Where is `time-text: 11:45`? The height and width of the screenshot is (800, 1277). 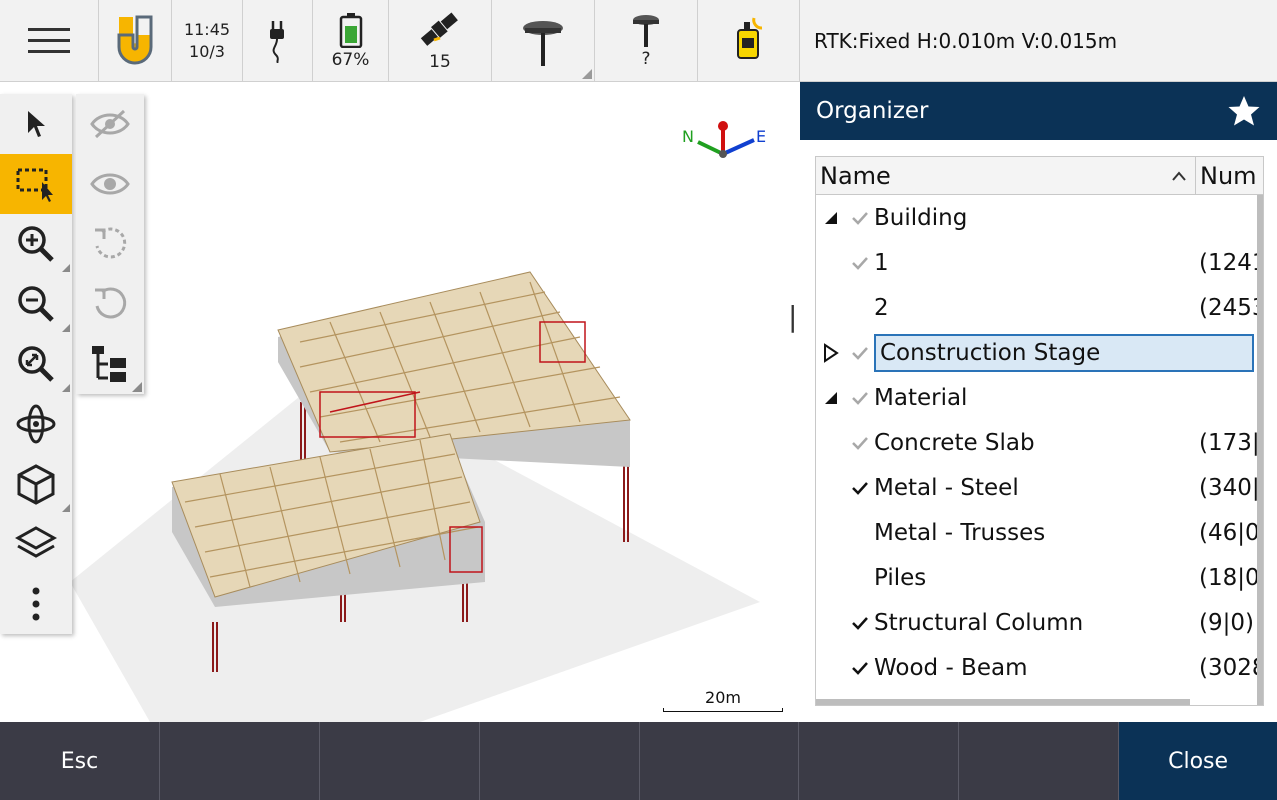
time-text: 11:45 is located at coordinates (207, 29).